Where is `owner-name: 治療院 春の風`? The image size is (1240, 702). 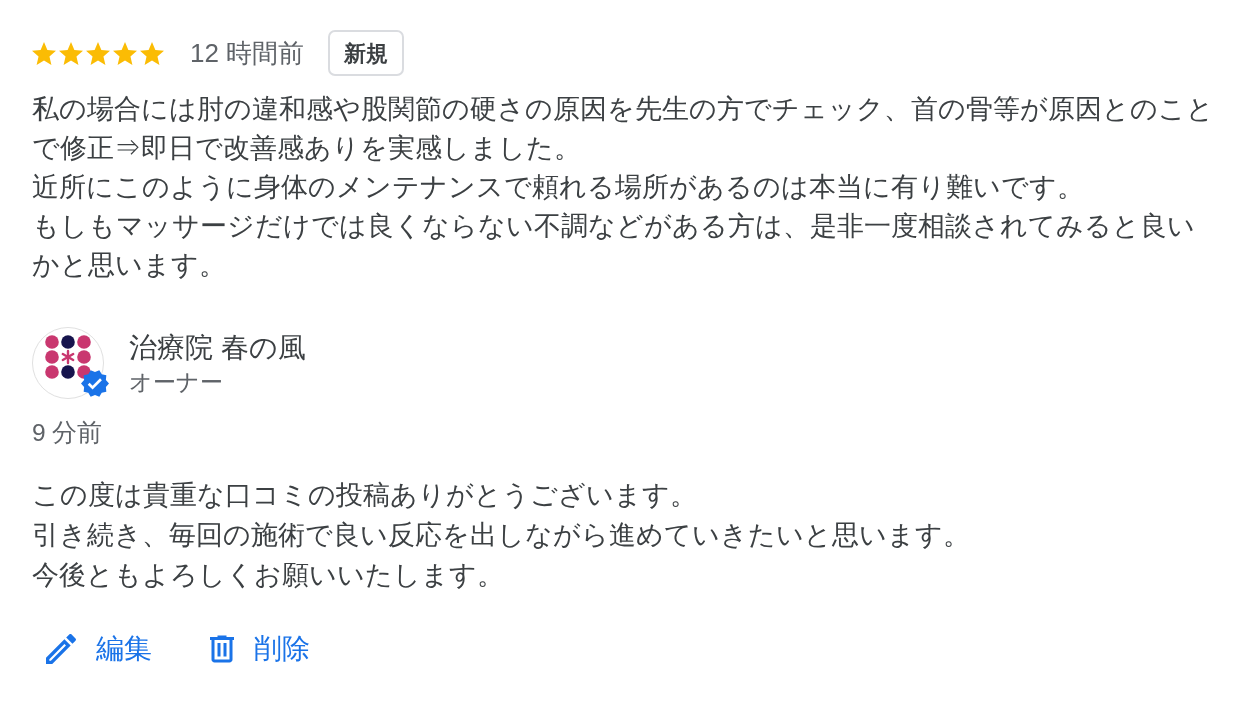 owner-name: 治療院 春の風 is located at coordinates (217, 348).